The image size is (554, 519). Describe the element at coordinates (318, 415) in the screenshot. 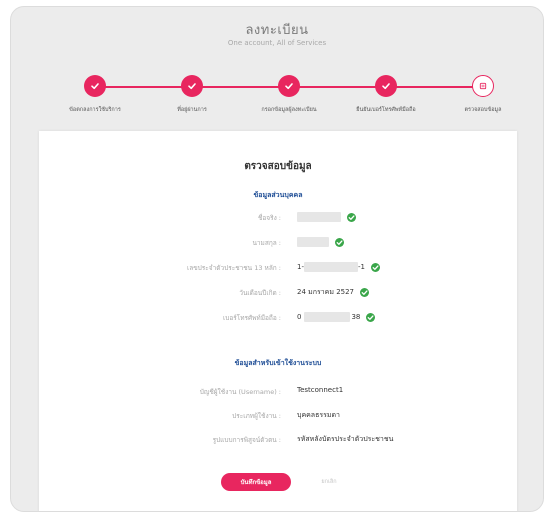

I see `user-type-value: บุคคลธรรมดา` at that location.